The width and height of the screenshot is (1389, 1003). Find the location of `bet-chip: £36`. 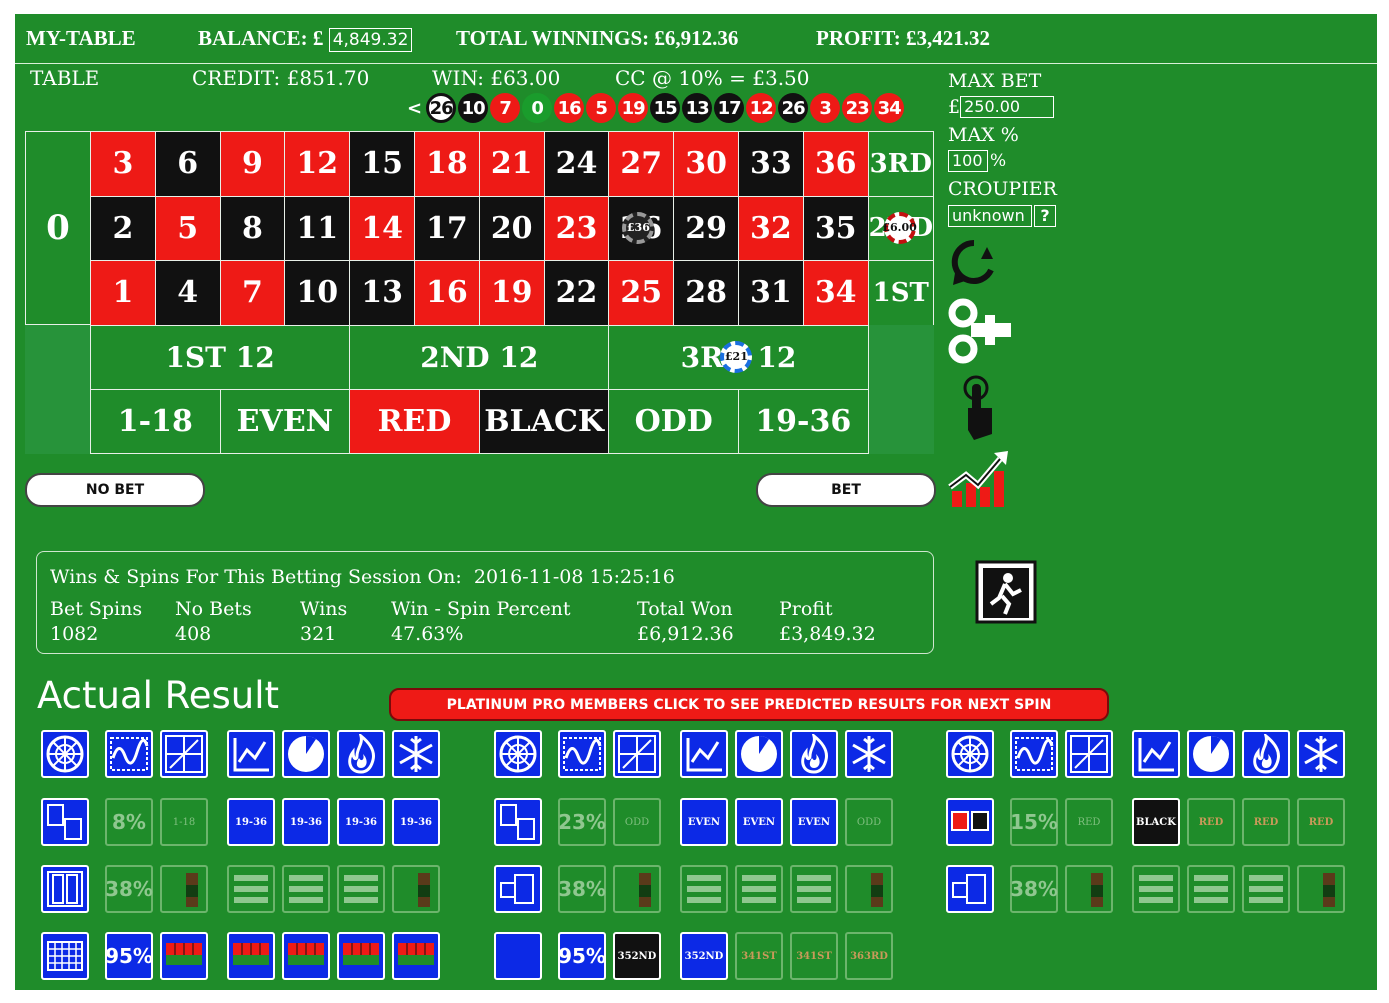

bet-chip: £36 is located at coordinates (638, 227).